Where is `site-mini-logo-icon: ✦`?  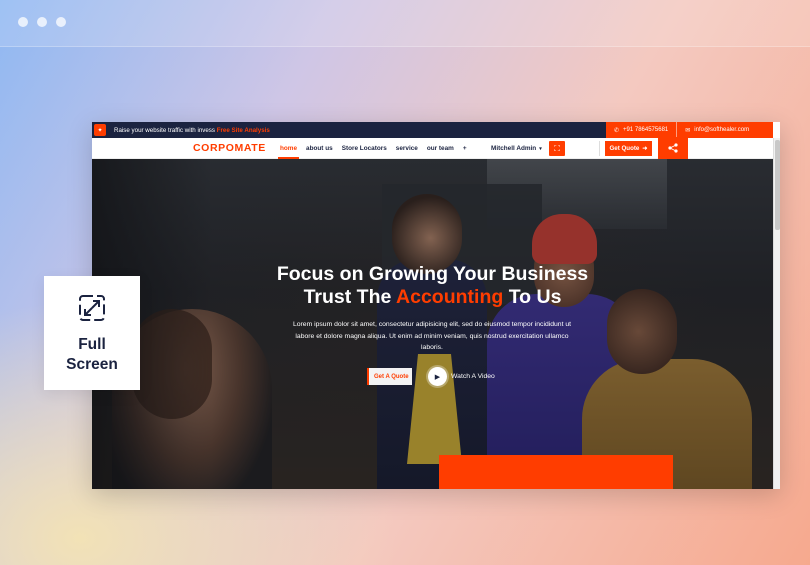
site-mini-logo-icon: ✦ is located at coordinates (100, 130).